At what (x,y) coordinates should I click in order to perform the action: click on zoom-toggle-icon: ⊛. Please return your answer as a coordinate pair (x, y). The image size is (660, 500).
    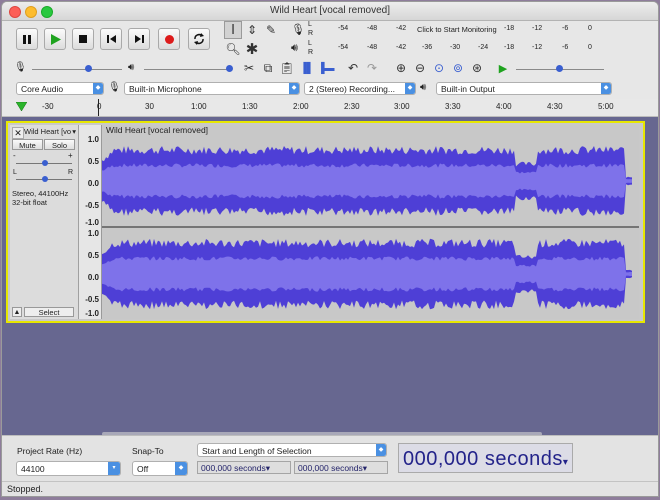
    Looking at the image, I should click on (477, 68).